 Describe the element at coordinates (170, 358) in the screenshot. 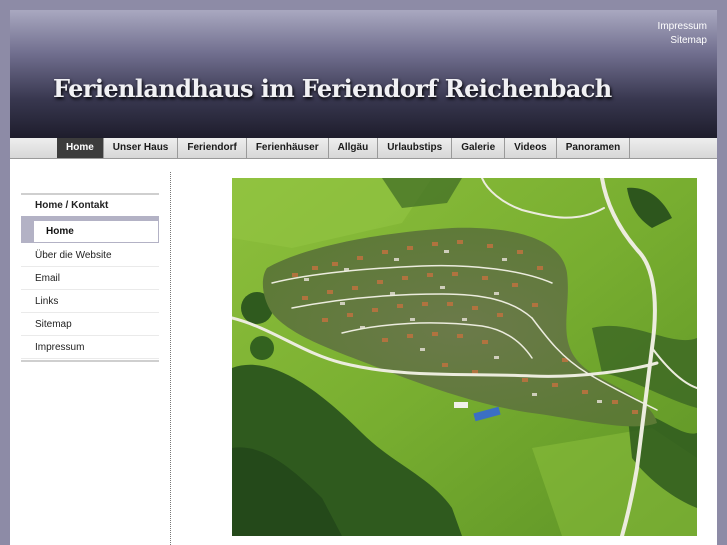

I see `content-divider` at that location.